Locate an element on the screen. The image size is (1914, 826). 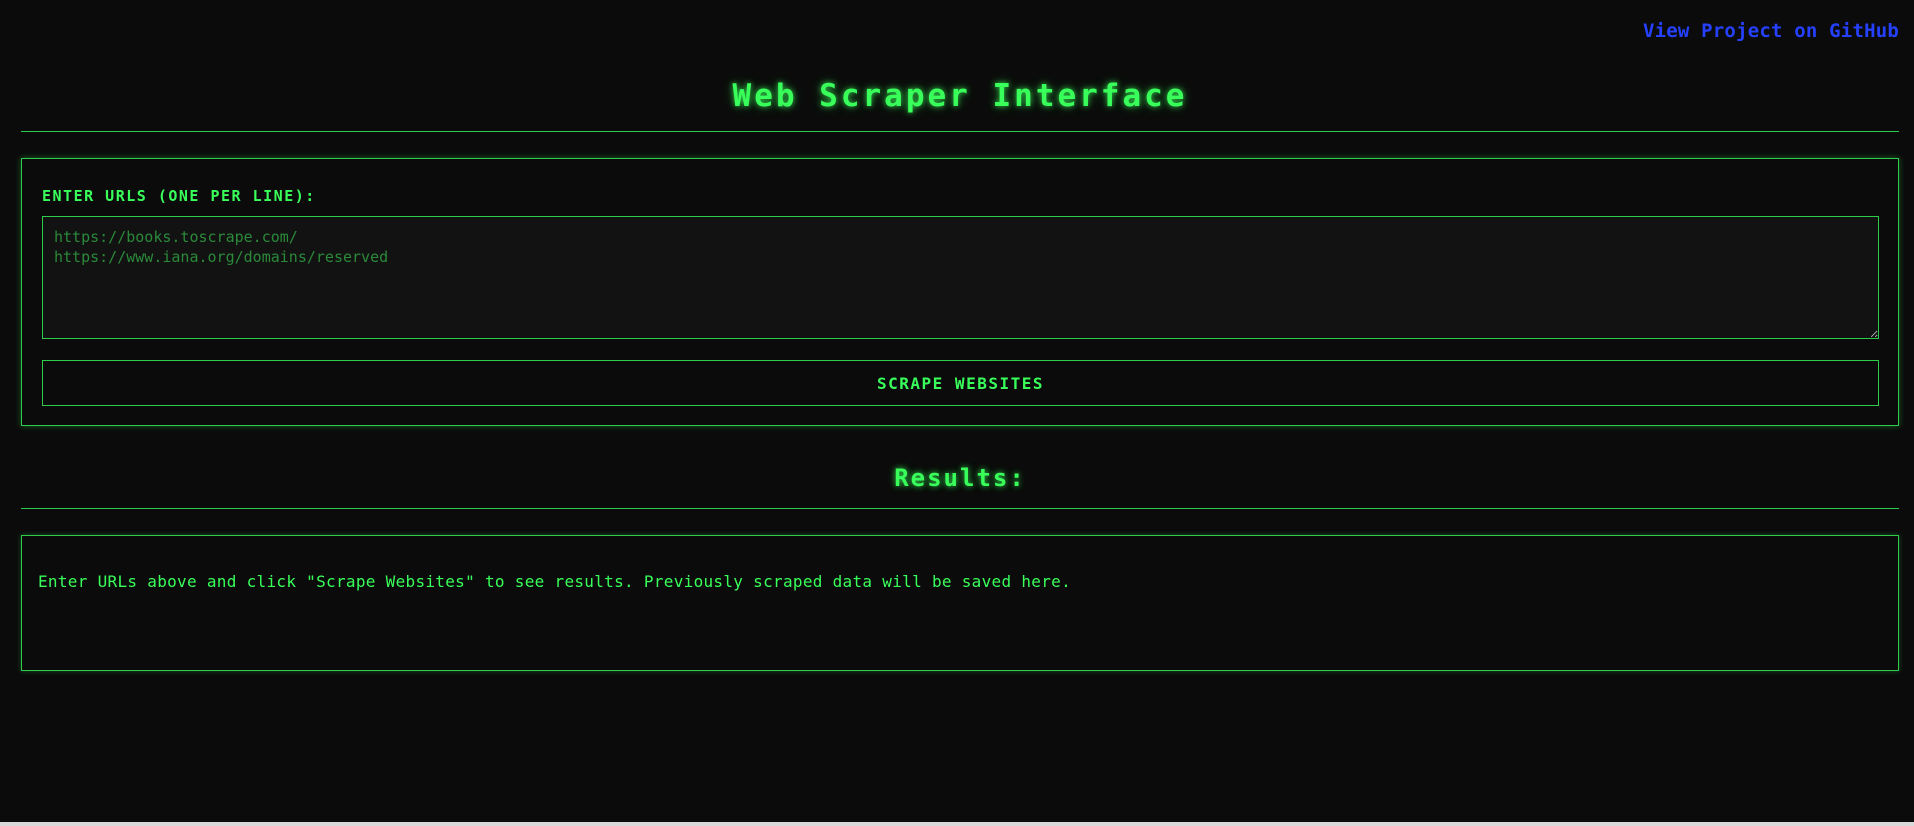
title-divider is located at coordinates (960, 131).